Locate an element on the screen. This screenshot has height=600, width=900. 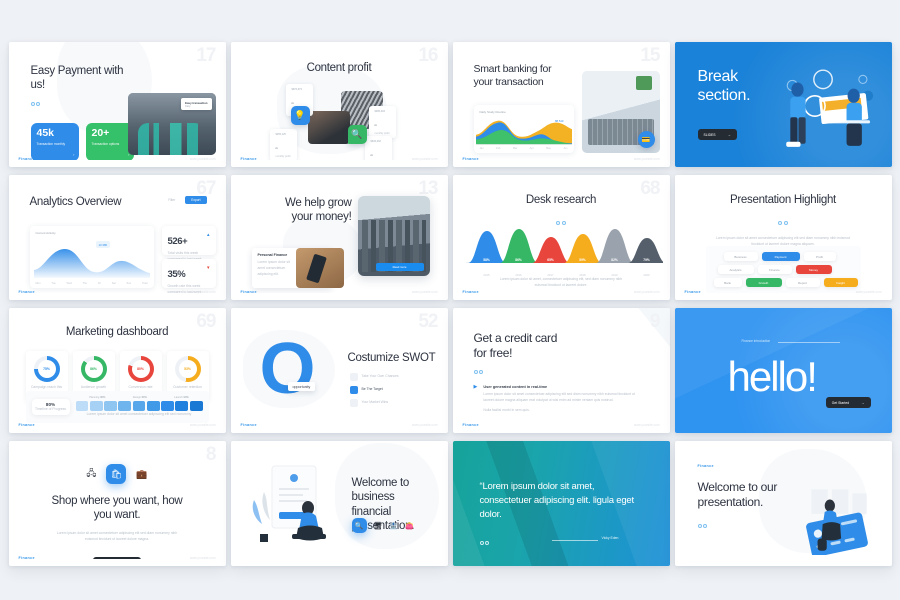
city-photo: Easy transaction Daily is located at coordinates (171, 124).